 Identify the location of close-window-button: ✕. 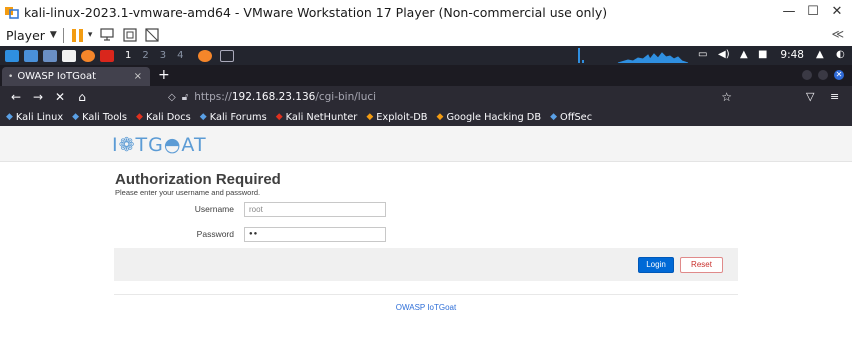
(837, 12).